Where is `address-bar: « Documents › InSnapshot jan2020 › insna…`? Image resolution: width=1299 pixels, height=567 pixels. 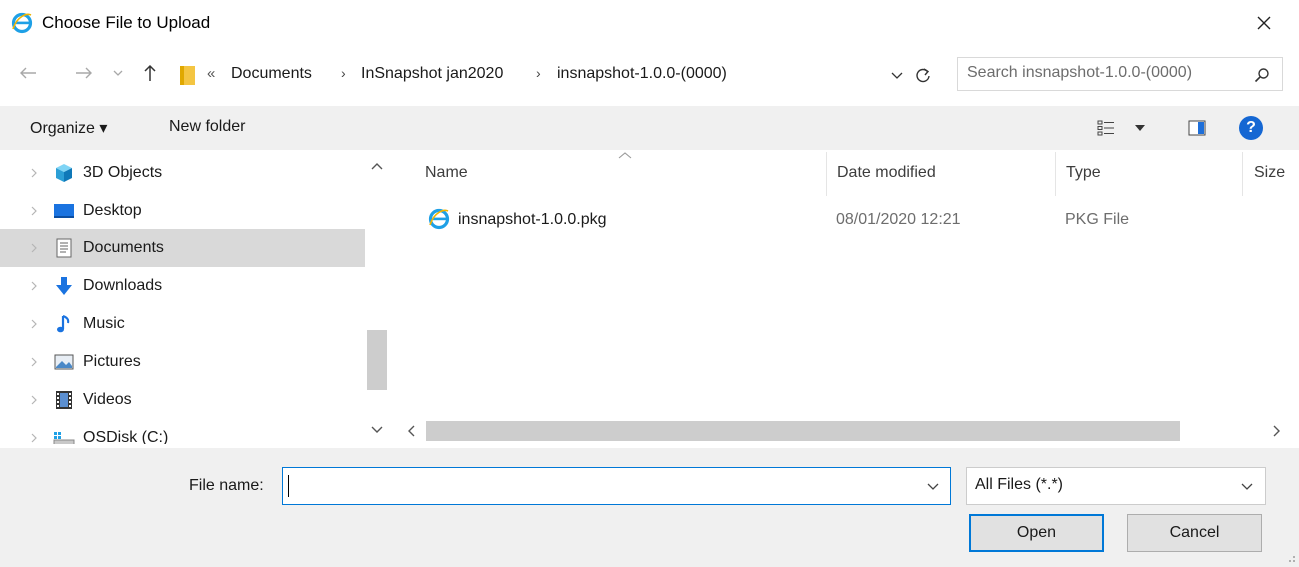
address-bar: « Documents › InSnapshot jan2020 › insna… is located at coordinates (557, 75).